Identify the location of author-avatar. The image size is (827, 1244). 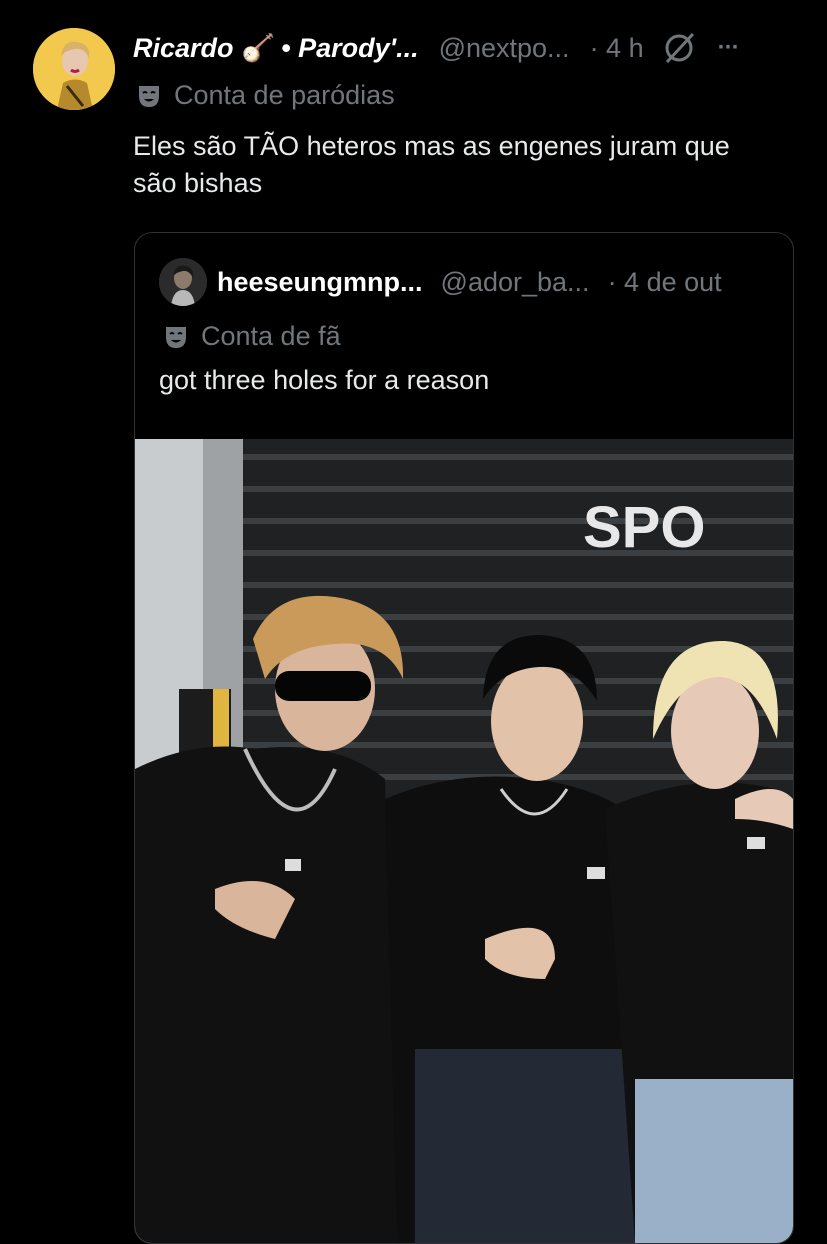
(74, 69).